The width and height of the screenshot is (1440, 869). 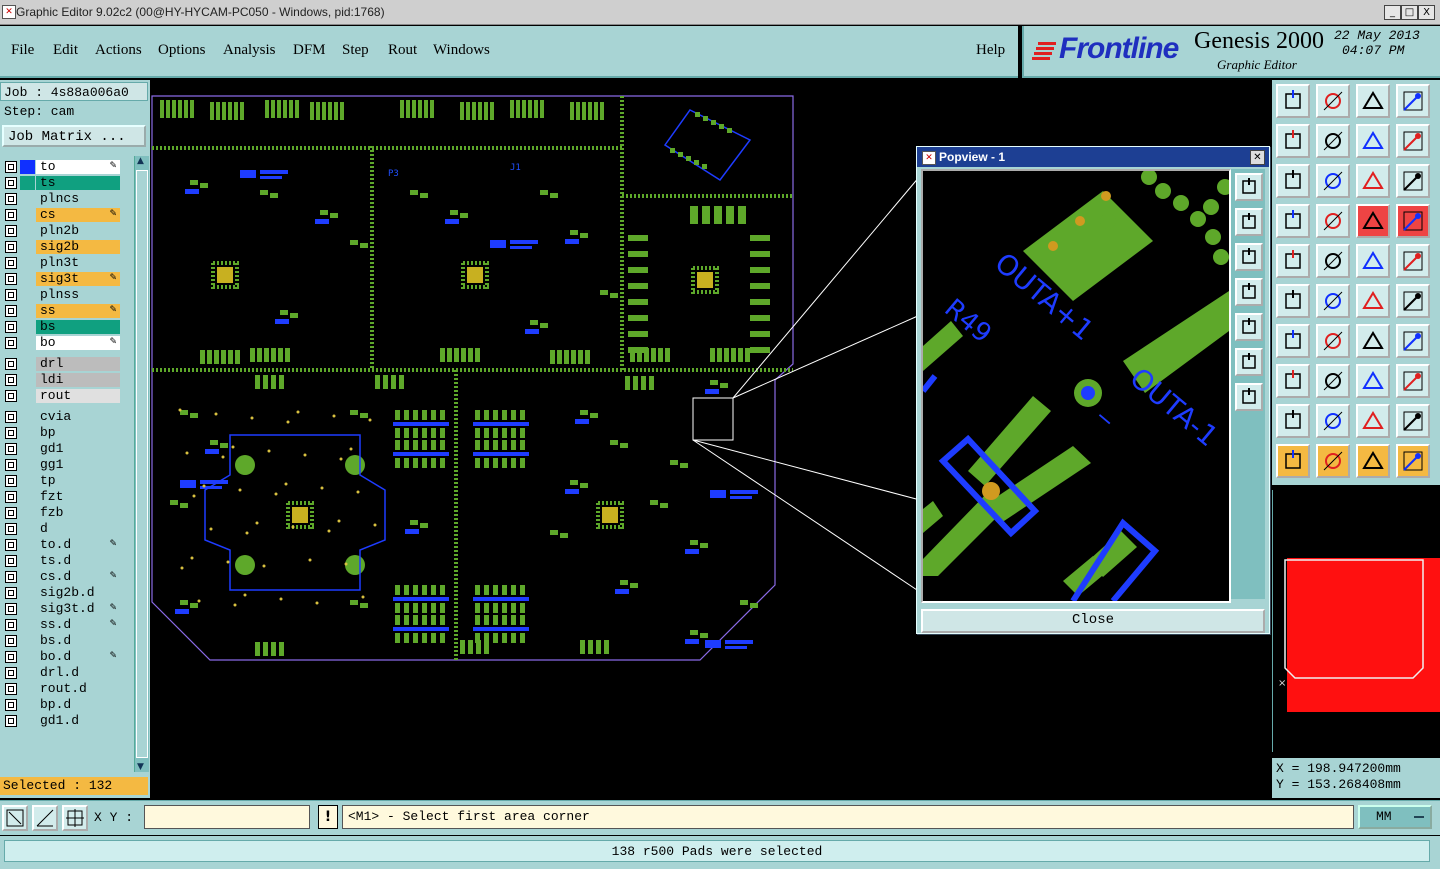 What do you see at coordinates (990, 50) in the screenshot?
I see `menu-help: Help` at bounding box center [990, 50].